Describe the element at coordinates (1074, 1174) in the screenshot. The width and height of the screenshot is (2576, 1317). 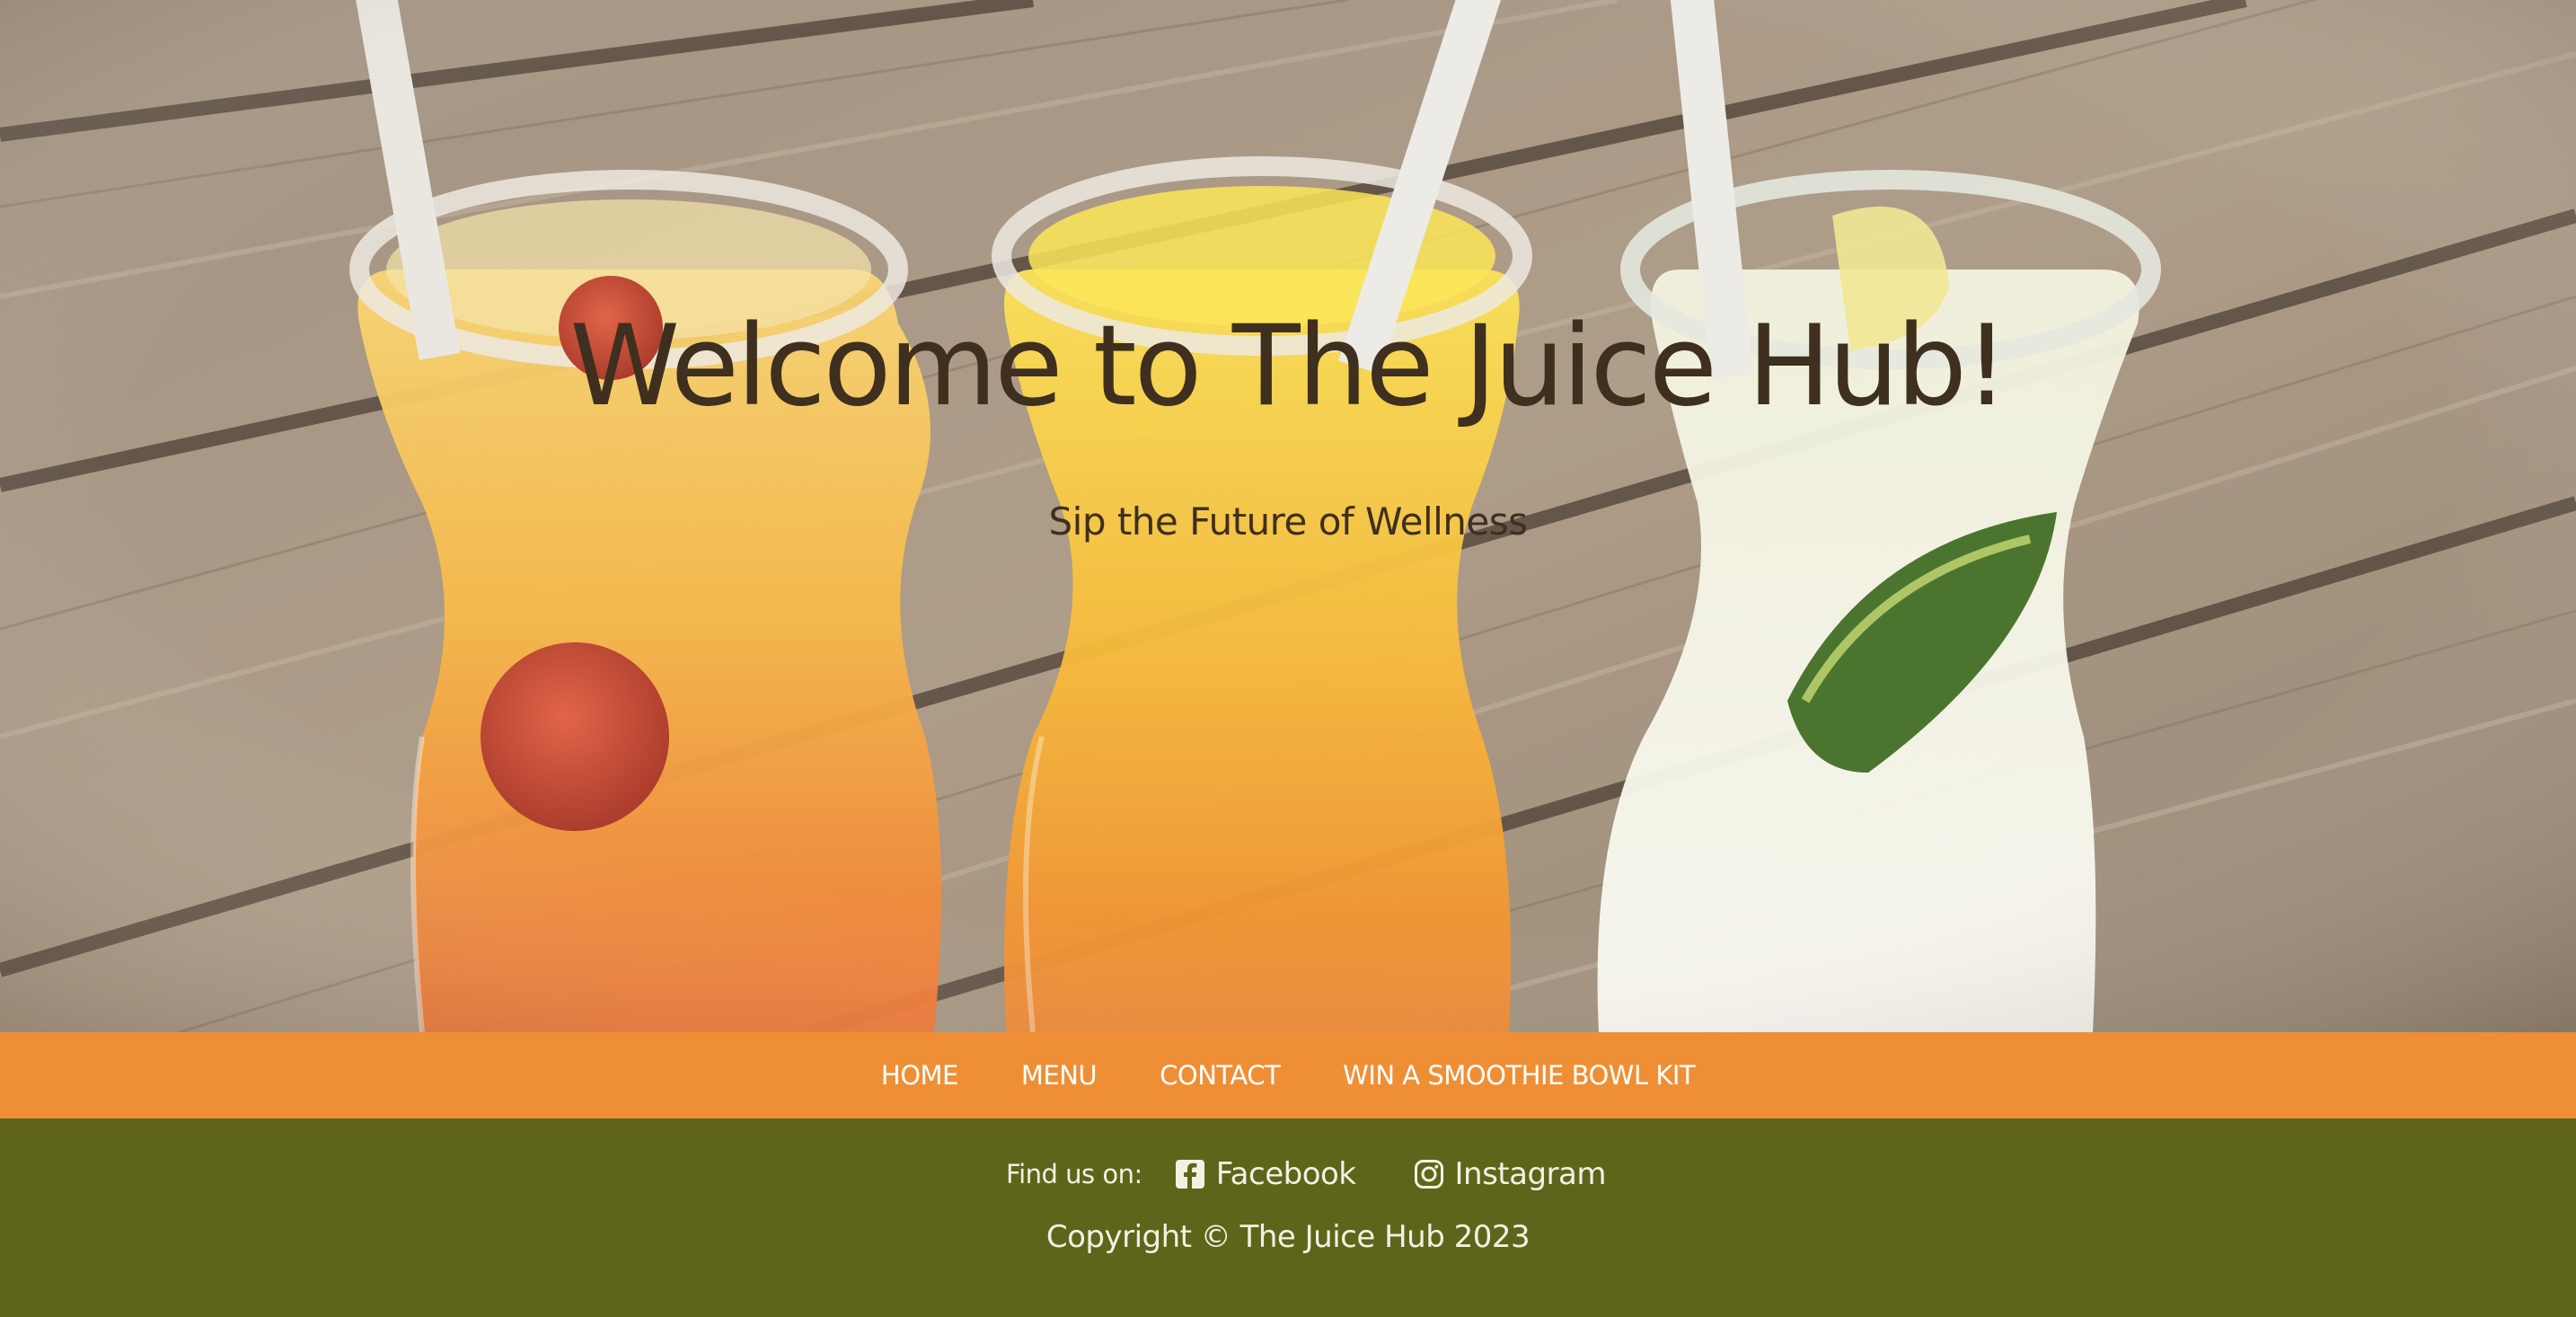
I see `find-us-label: Find us on:` at that location.